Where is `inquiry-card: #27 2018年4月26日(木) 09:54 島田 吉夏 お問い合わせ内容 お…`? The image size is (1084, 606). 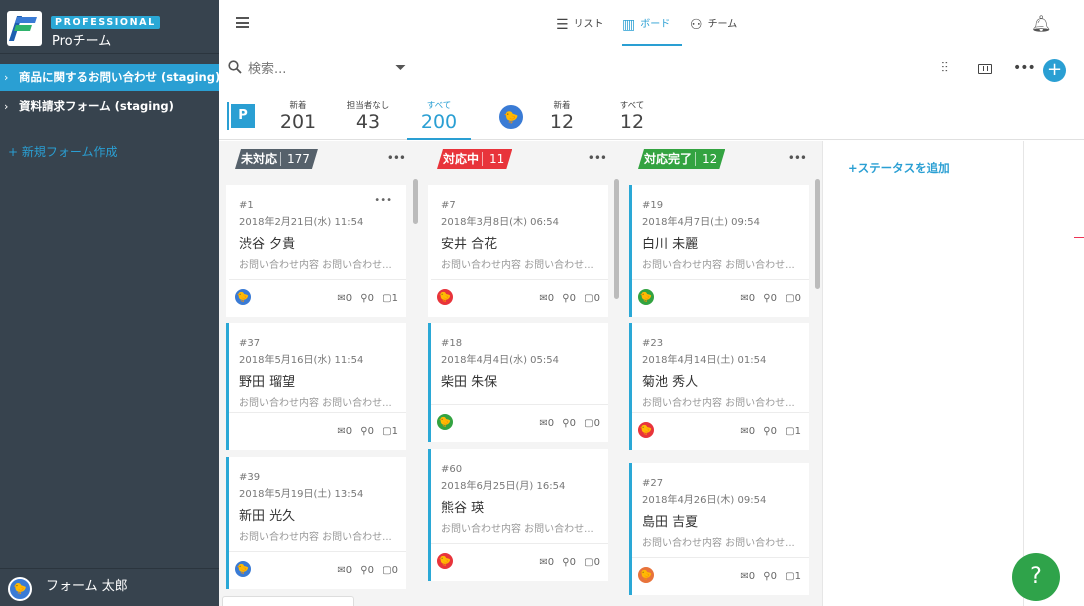 inquiry-card: #27 2018年4月26日(木) 09:54 島田 吉夏 お問い合わせ内容 お… is located at coordinates (719, 529).